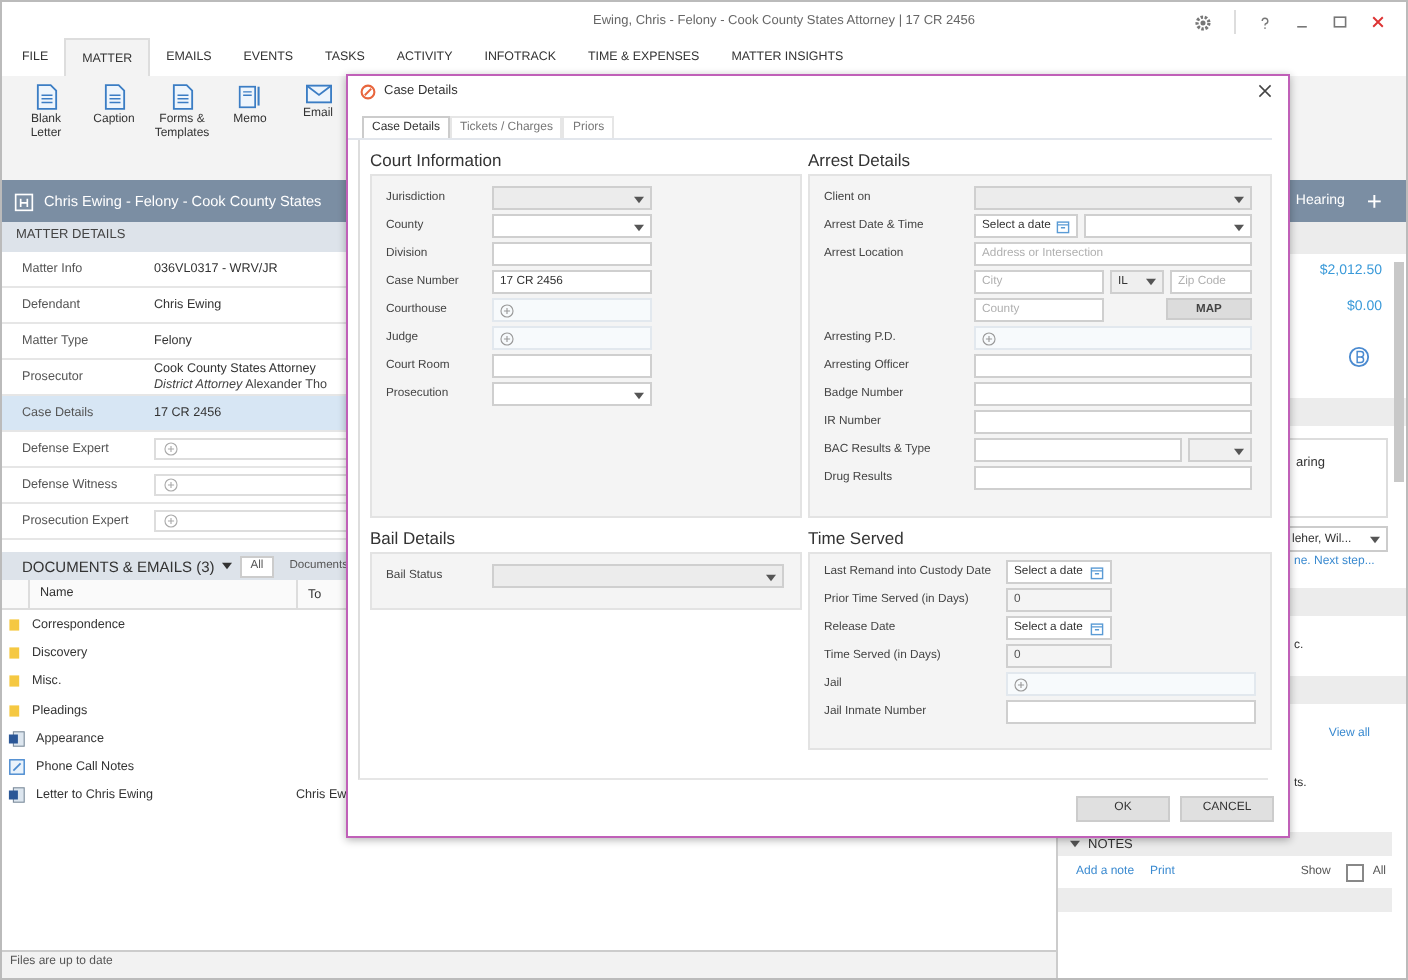  What do you see at coordinates (318, 94) in the screenshot?
I see `envelope-icon` at bounding box center [318, 94].